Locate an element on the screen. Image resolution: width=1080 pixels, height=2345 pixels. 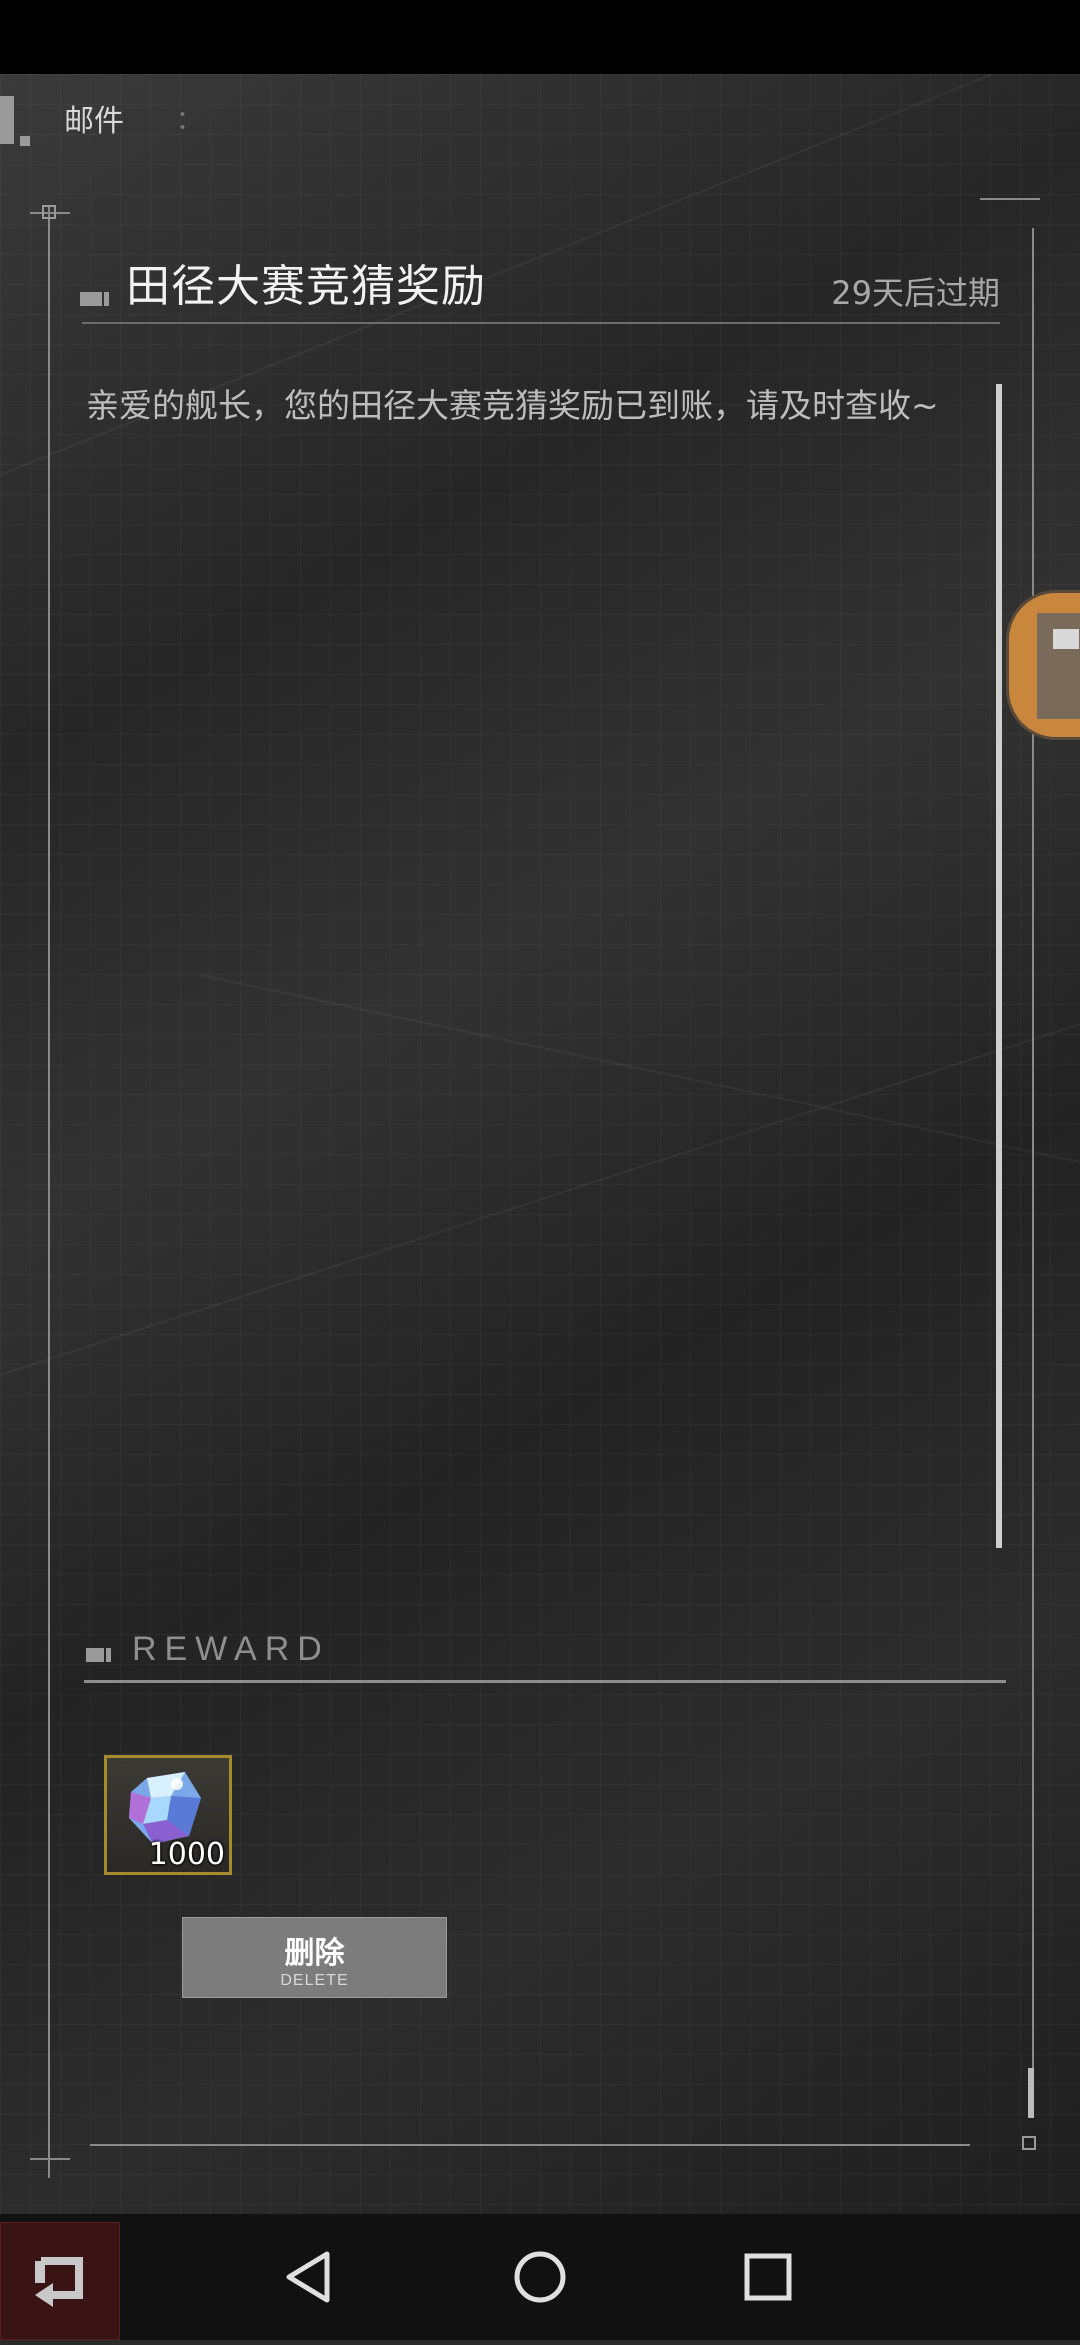
reward-label: REWARD is located at coordinates (231, 1649).